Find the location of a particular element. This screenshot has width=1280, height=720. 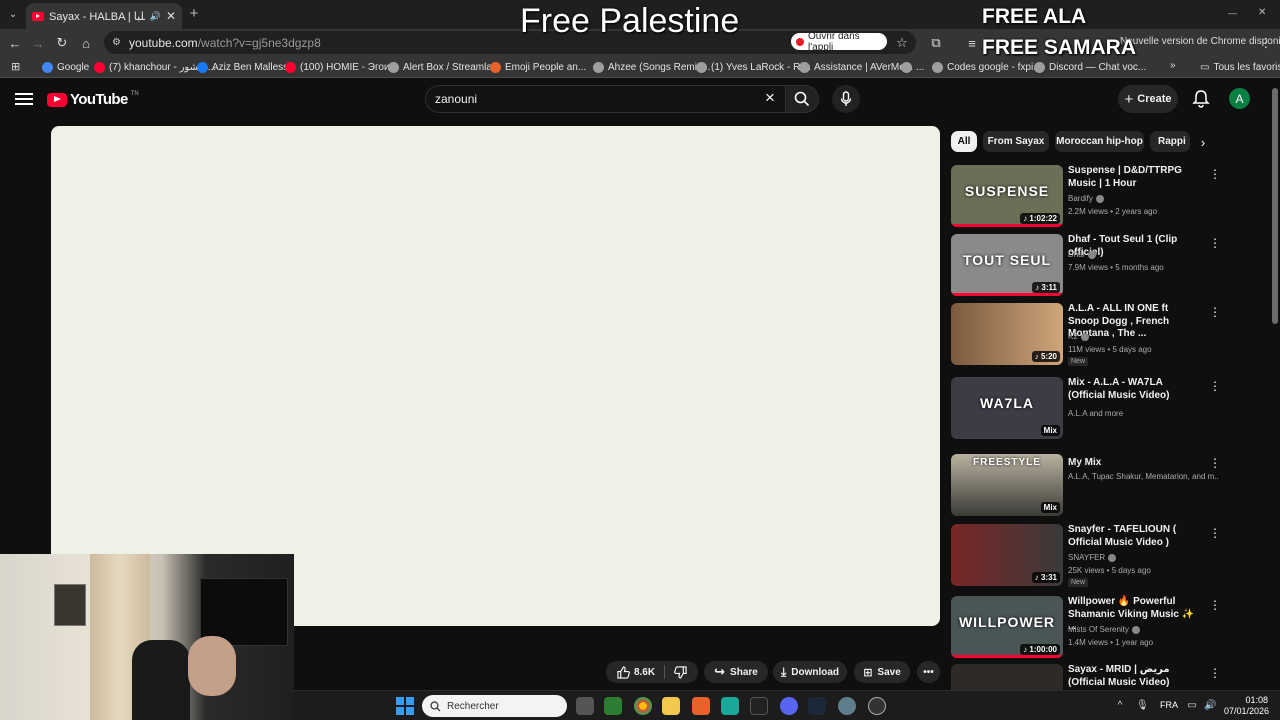

like-button: 8.6K is located at coordinates (636, 672).